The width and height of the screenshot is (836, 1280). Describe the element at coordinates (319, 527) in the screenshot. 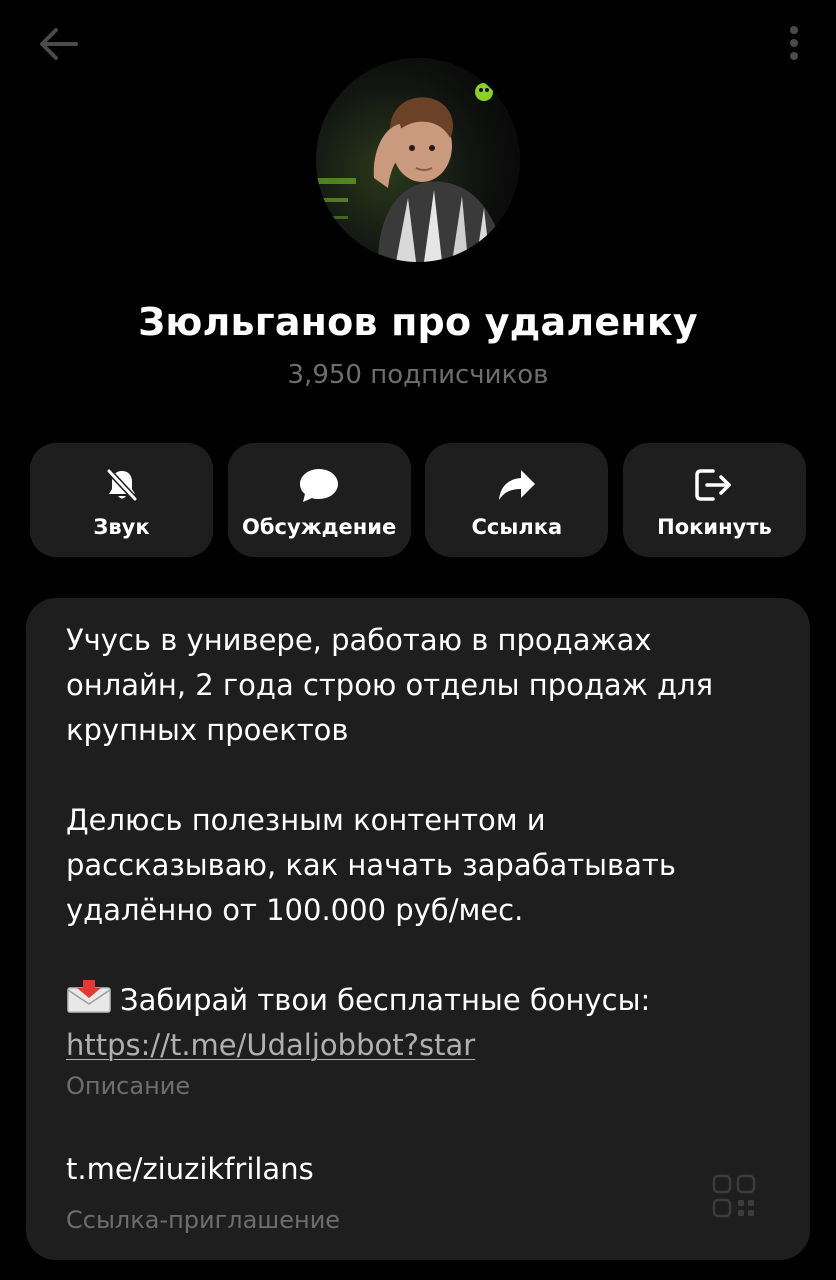

I see `discussion-label: Обсуждение` at that location.